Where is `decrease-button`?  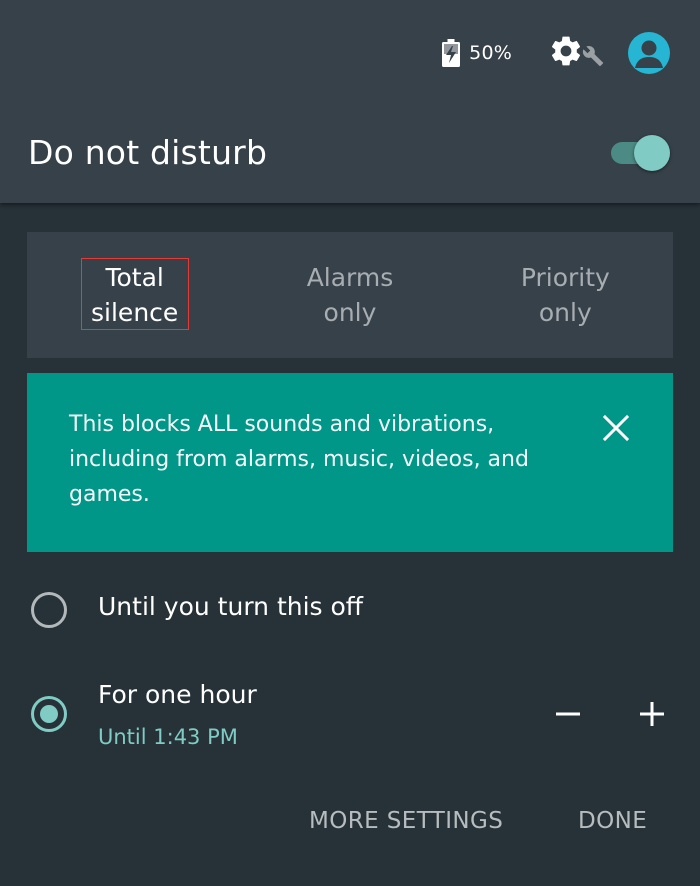 decrease-button is located at coordinates (568, 714).